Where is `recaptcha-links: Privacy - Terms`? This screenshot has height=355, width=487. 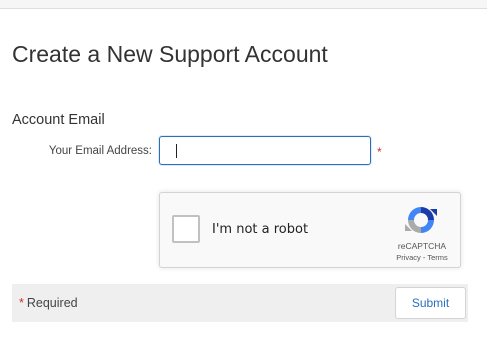 recaptcha-links: Privacy - Terms is located at coordinates (422, 257).